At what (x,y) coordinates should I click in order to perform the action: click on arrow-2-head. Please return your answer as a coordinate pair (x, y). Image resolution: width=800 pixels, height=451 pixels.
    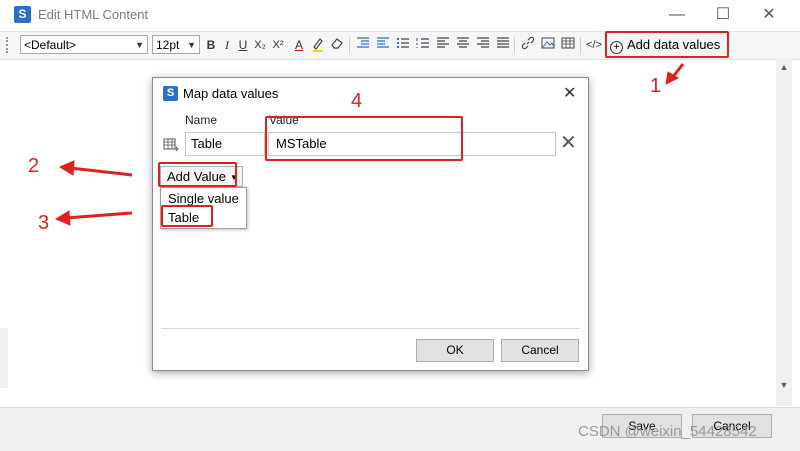
    Looking at the image, I should click on (66, 168).